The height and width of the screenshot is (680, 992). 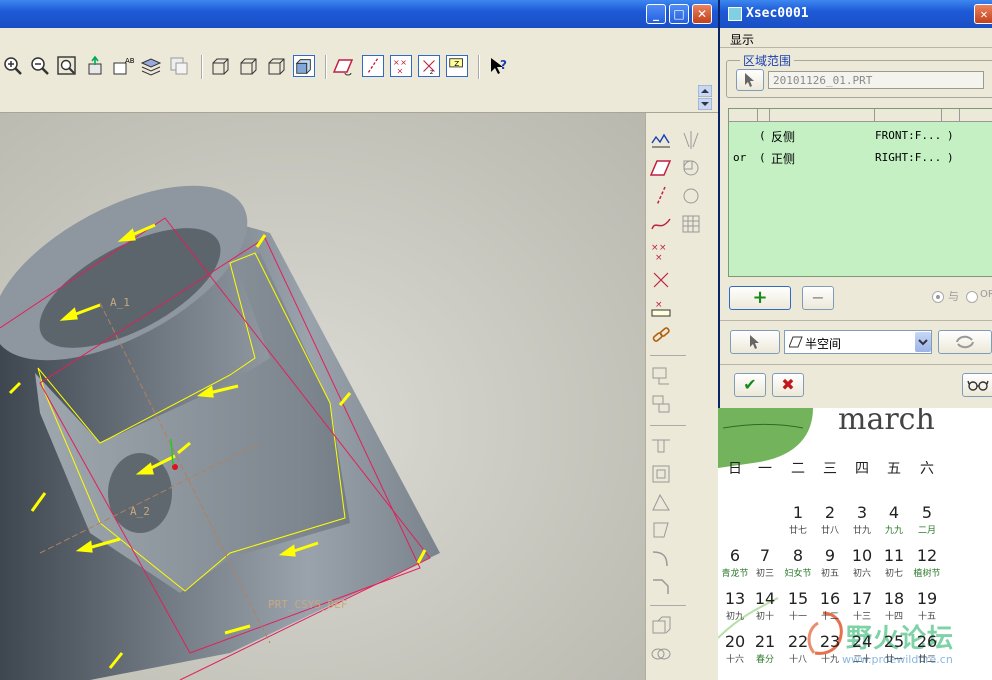 What do you see at coordinates (862, 598) in the screenshot?
I see `calendar-day: 17` at bounding box center [862, 598].